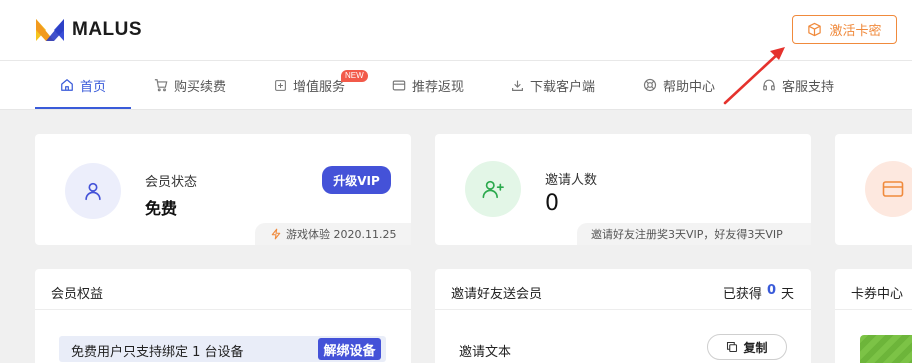  What do you see at coordinates (171, 182) in the screenshot?
I see `member-status-label: 会员状态` at bounding box center [171, 182].